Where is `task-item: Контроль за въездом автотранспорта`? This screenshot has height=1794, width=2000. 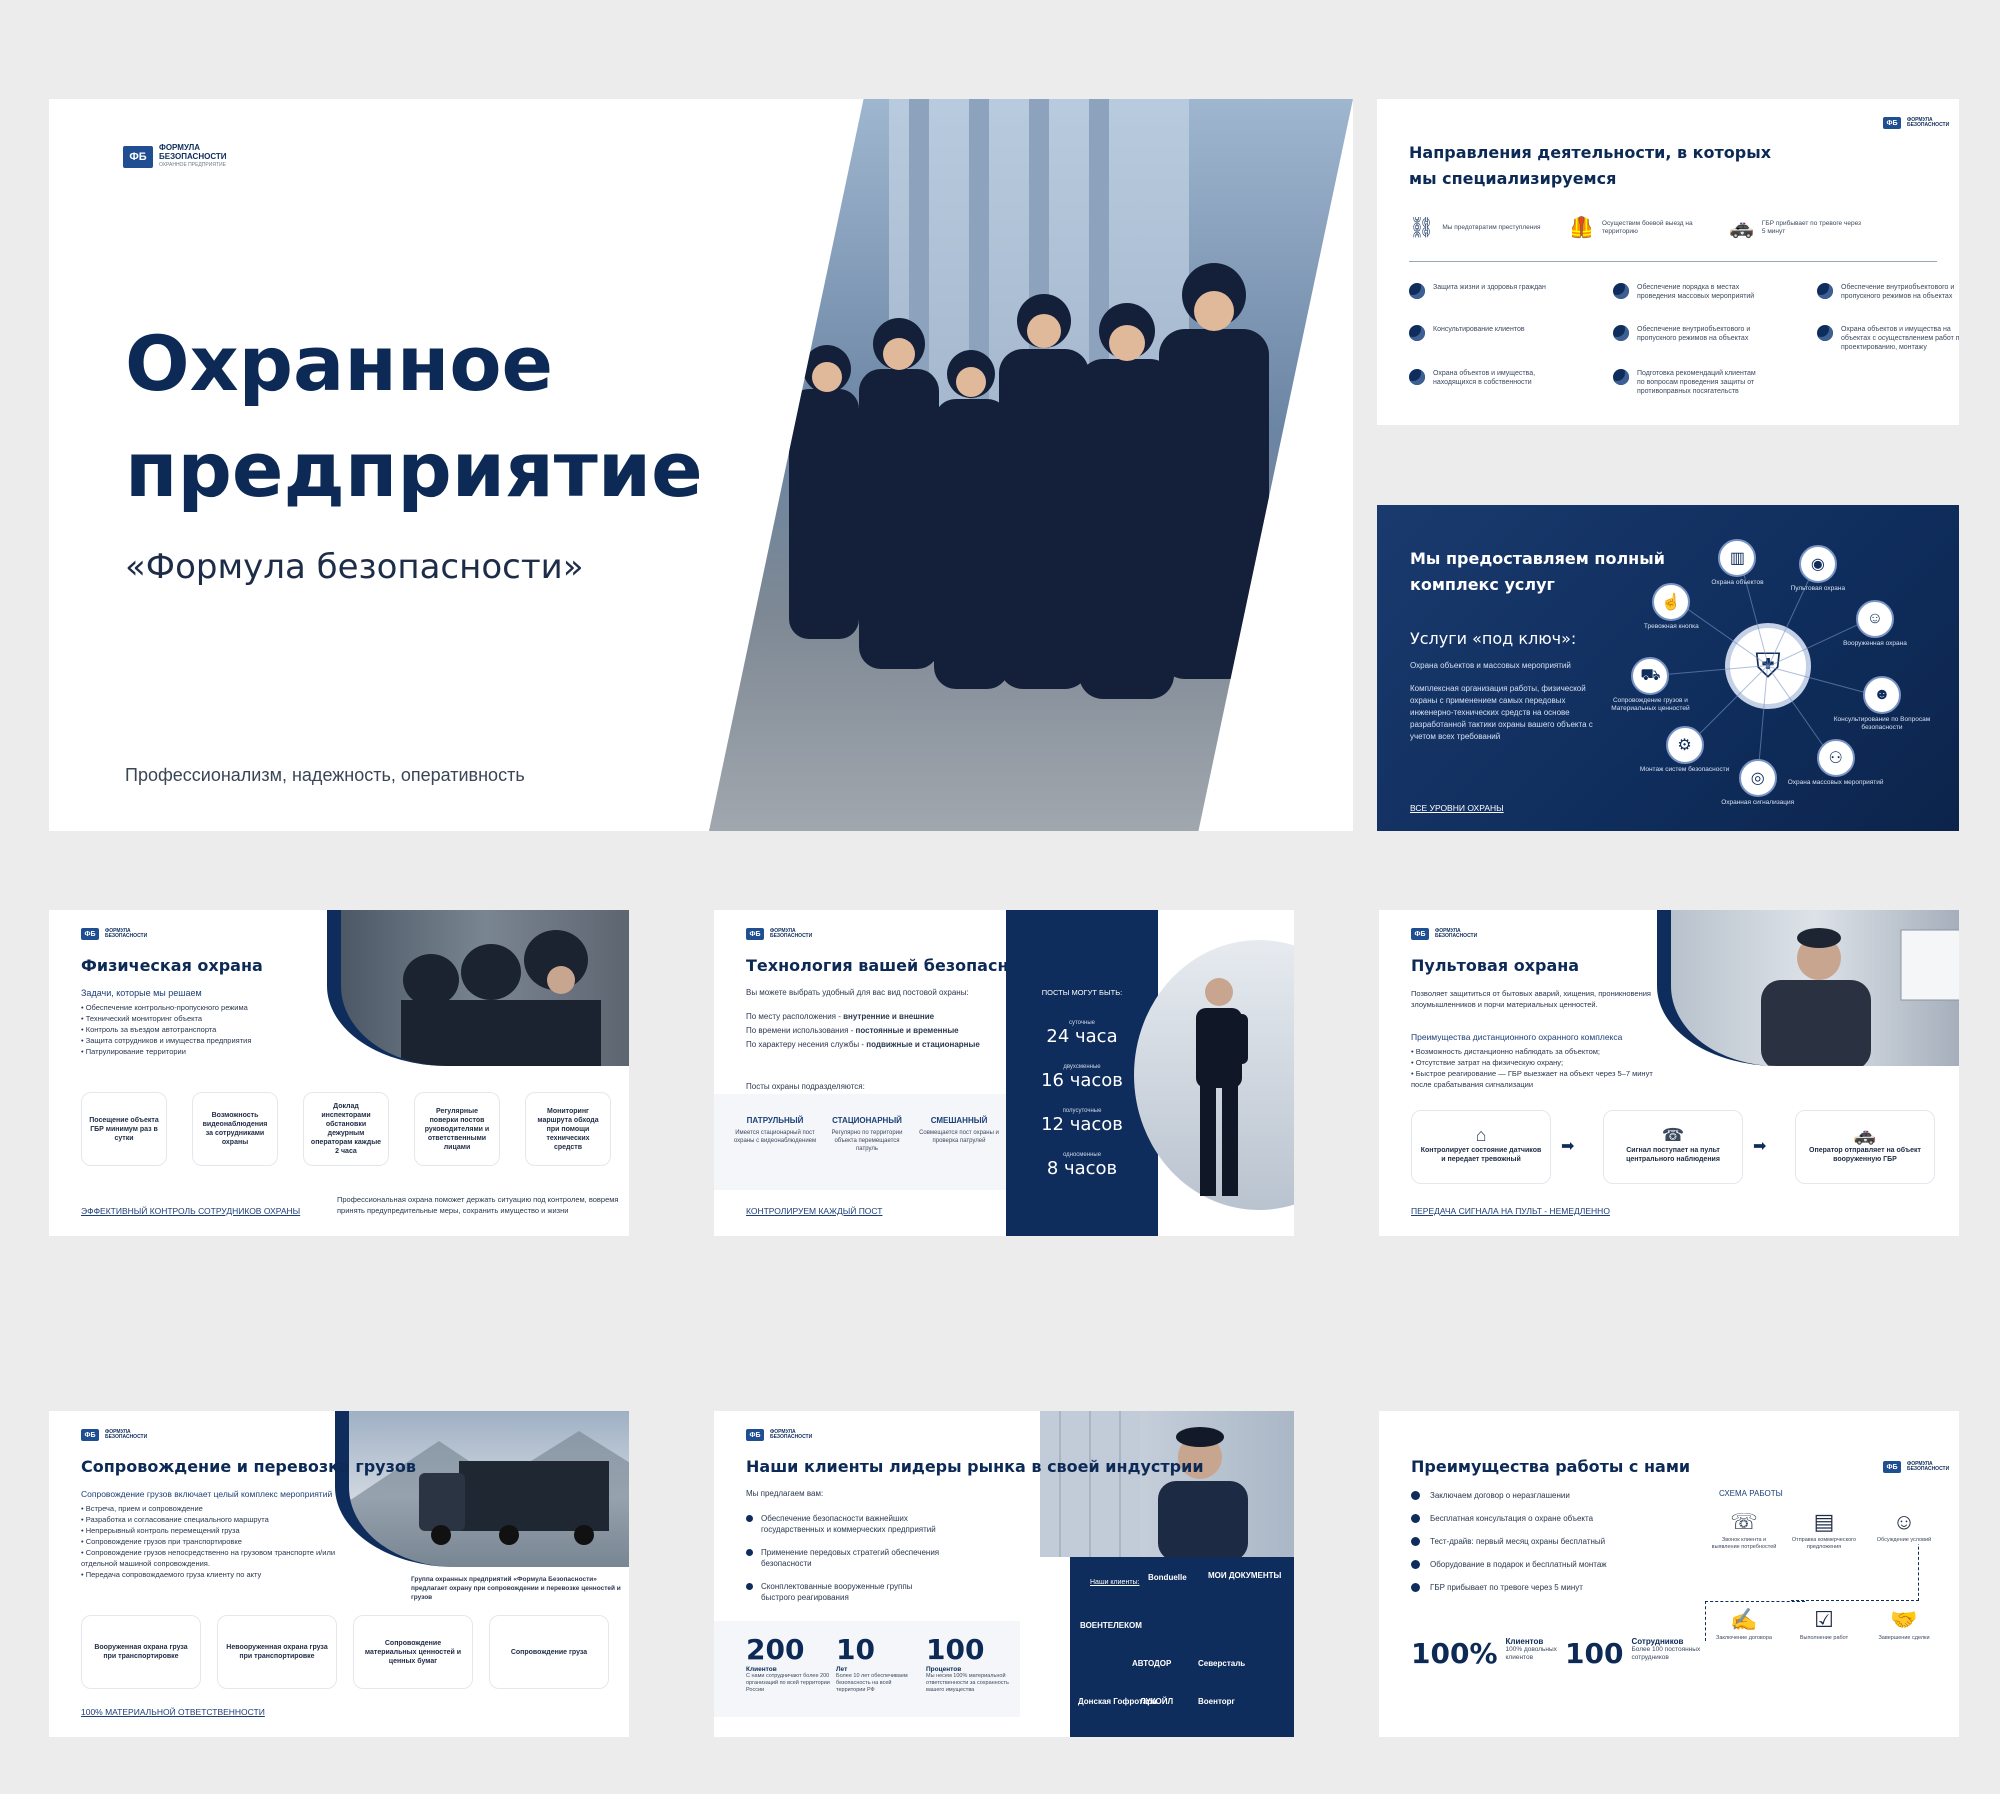 task-item: Контроль за въездом автотранспорта is located at coordinates (166, 1029).